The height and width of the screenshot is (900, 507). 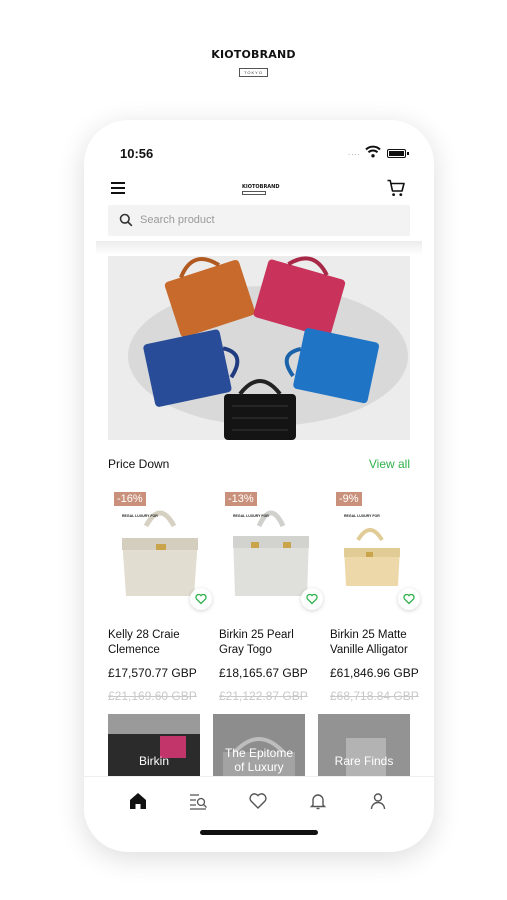 What do you see at coordinates (364, 761) in the screenshot?
I see `category-label: Rare Finds` at bounding box center [364, 761].